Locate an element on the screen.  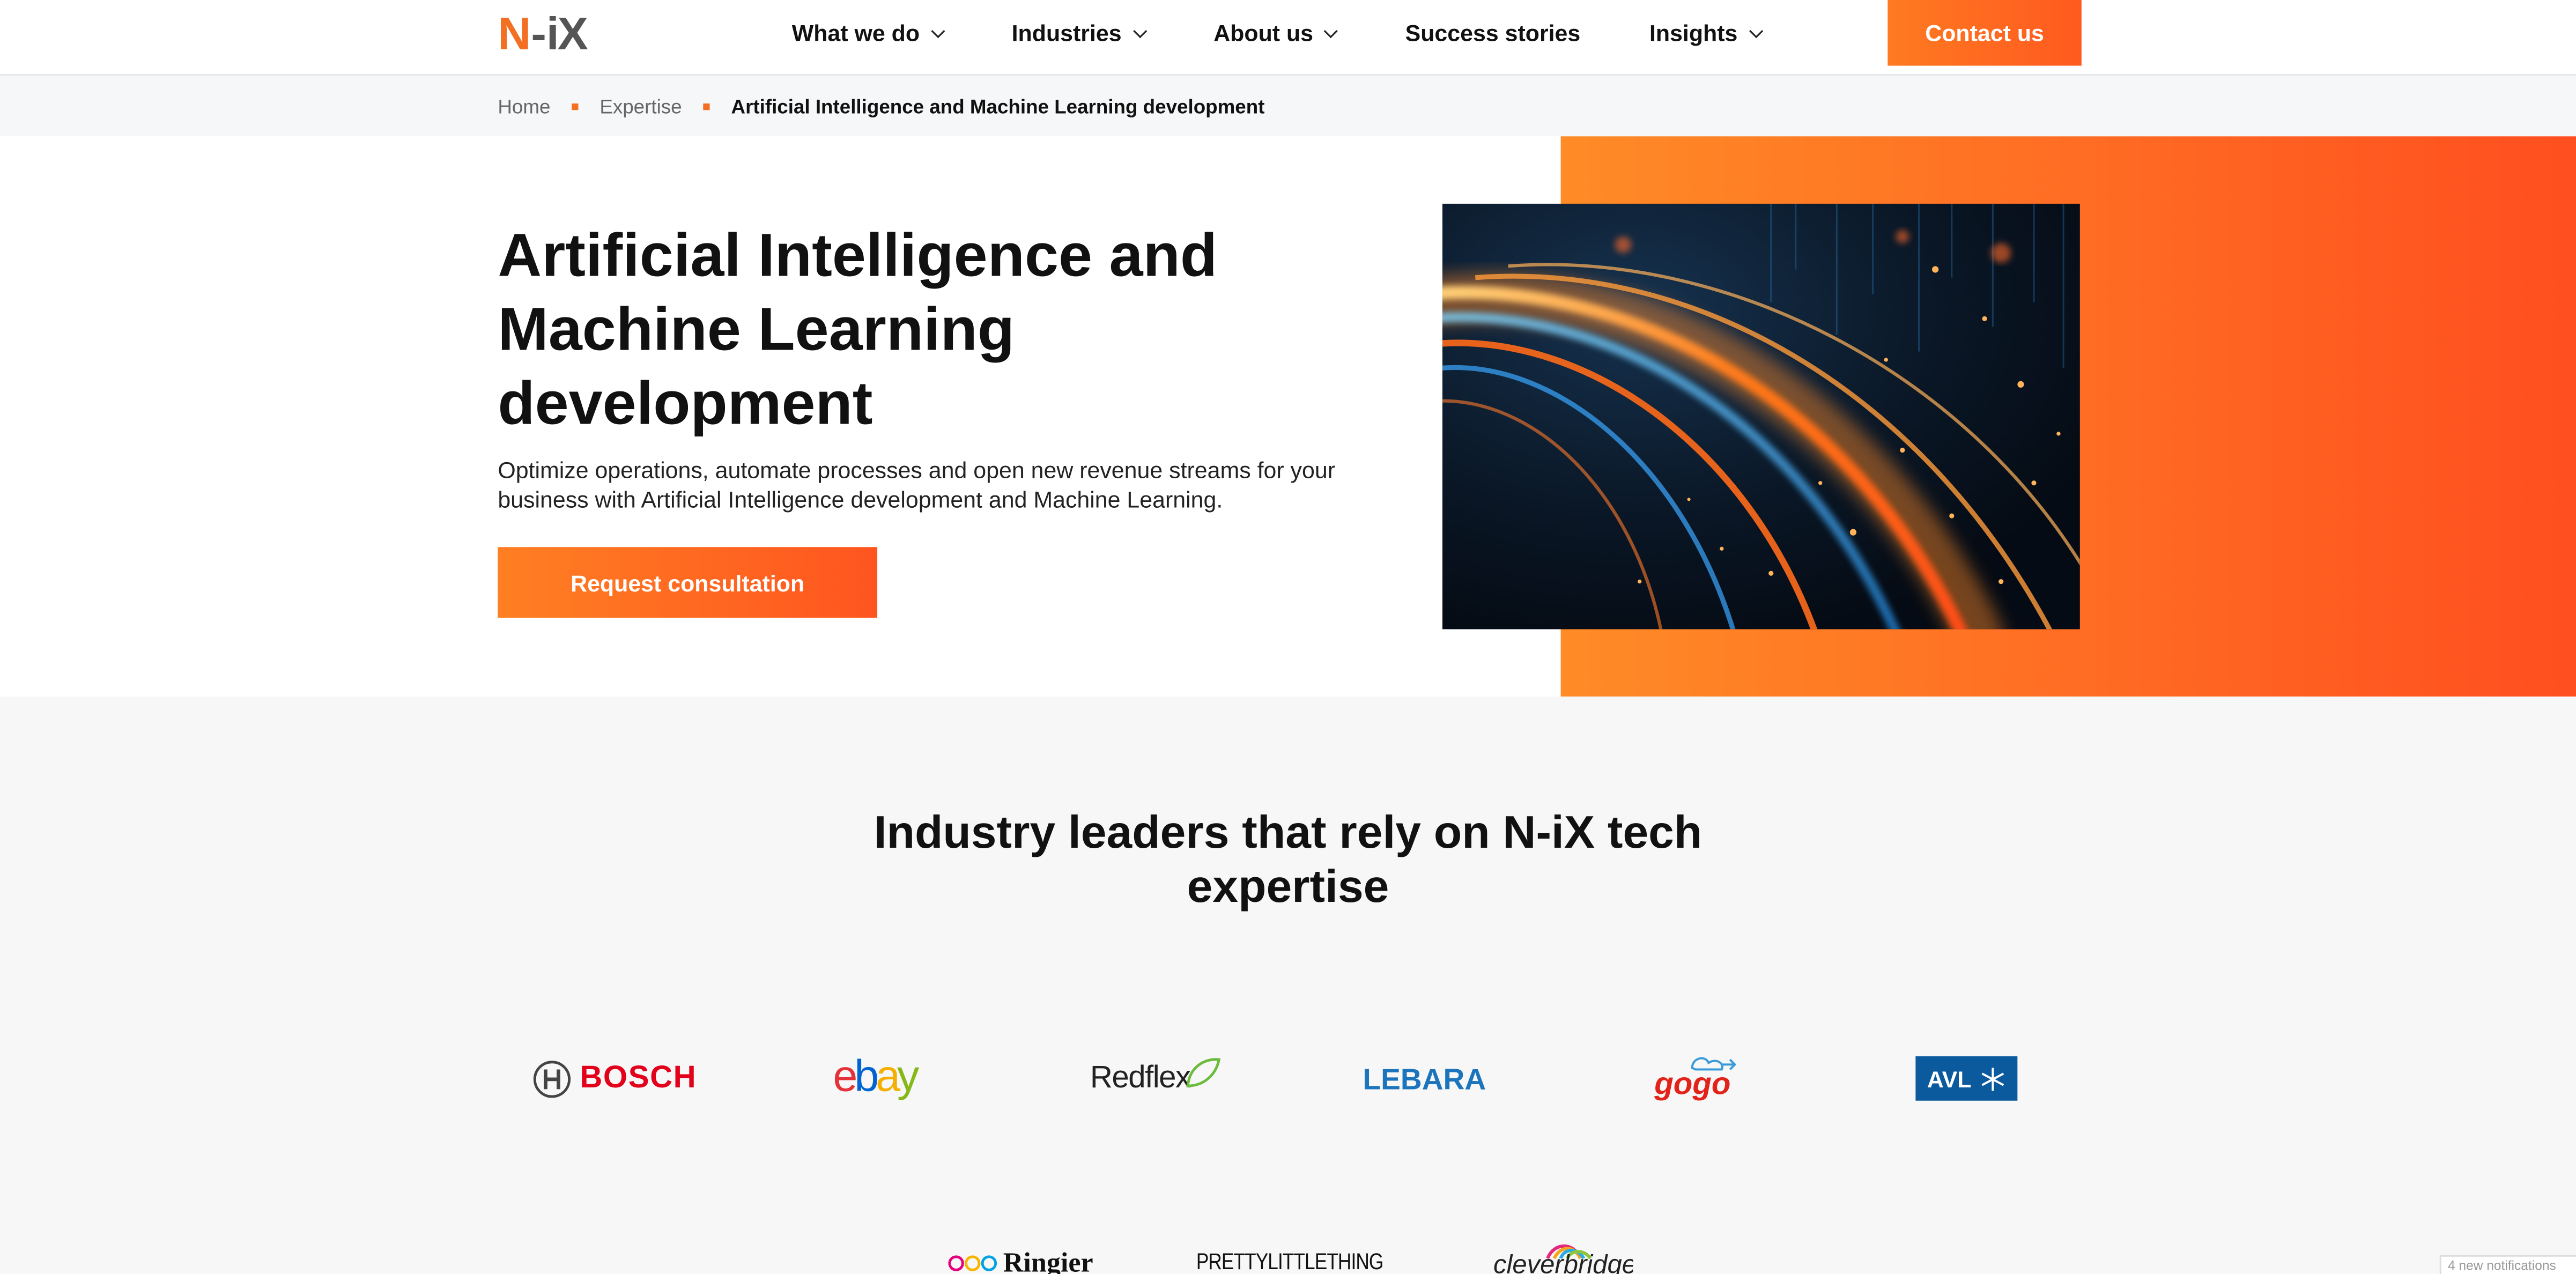
nav-what-we-do: What we do is located at coordinates (868, 32).